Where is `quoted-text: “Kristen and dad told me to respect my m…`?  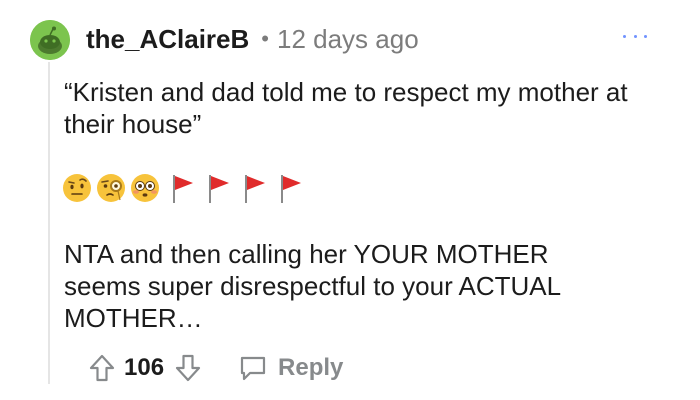
quoted-text: “Kristen and dad told me to respect my m… is located at coordinates (346, 108).